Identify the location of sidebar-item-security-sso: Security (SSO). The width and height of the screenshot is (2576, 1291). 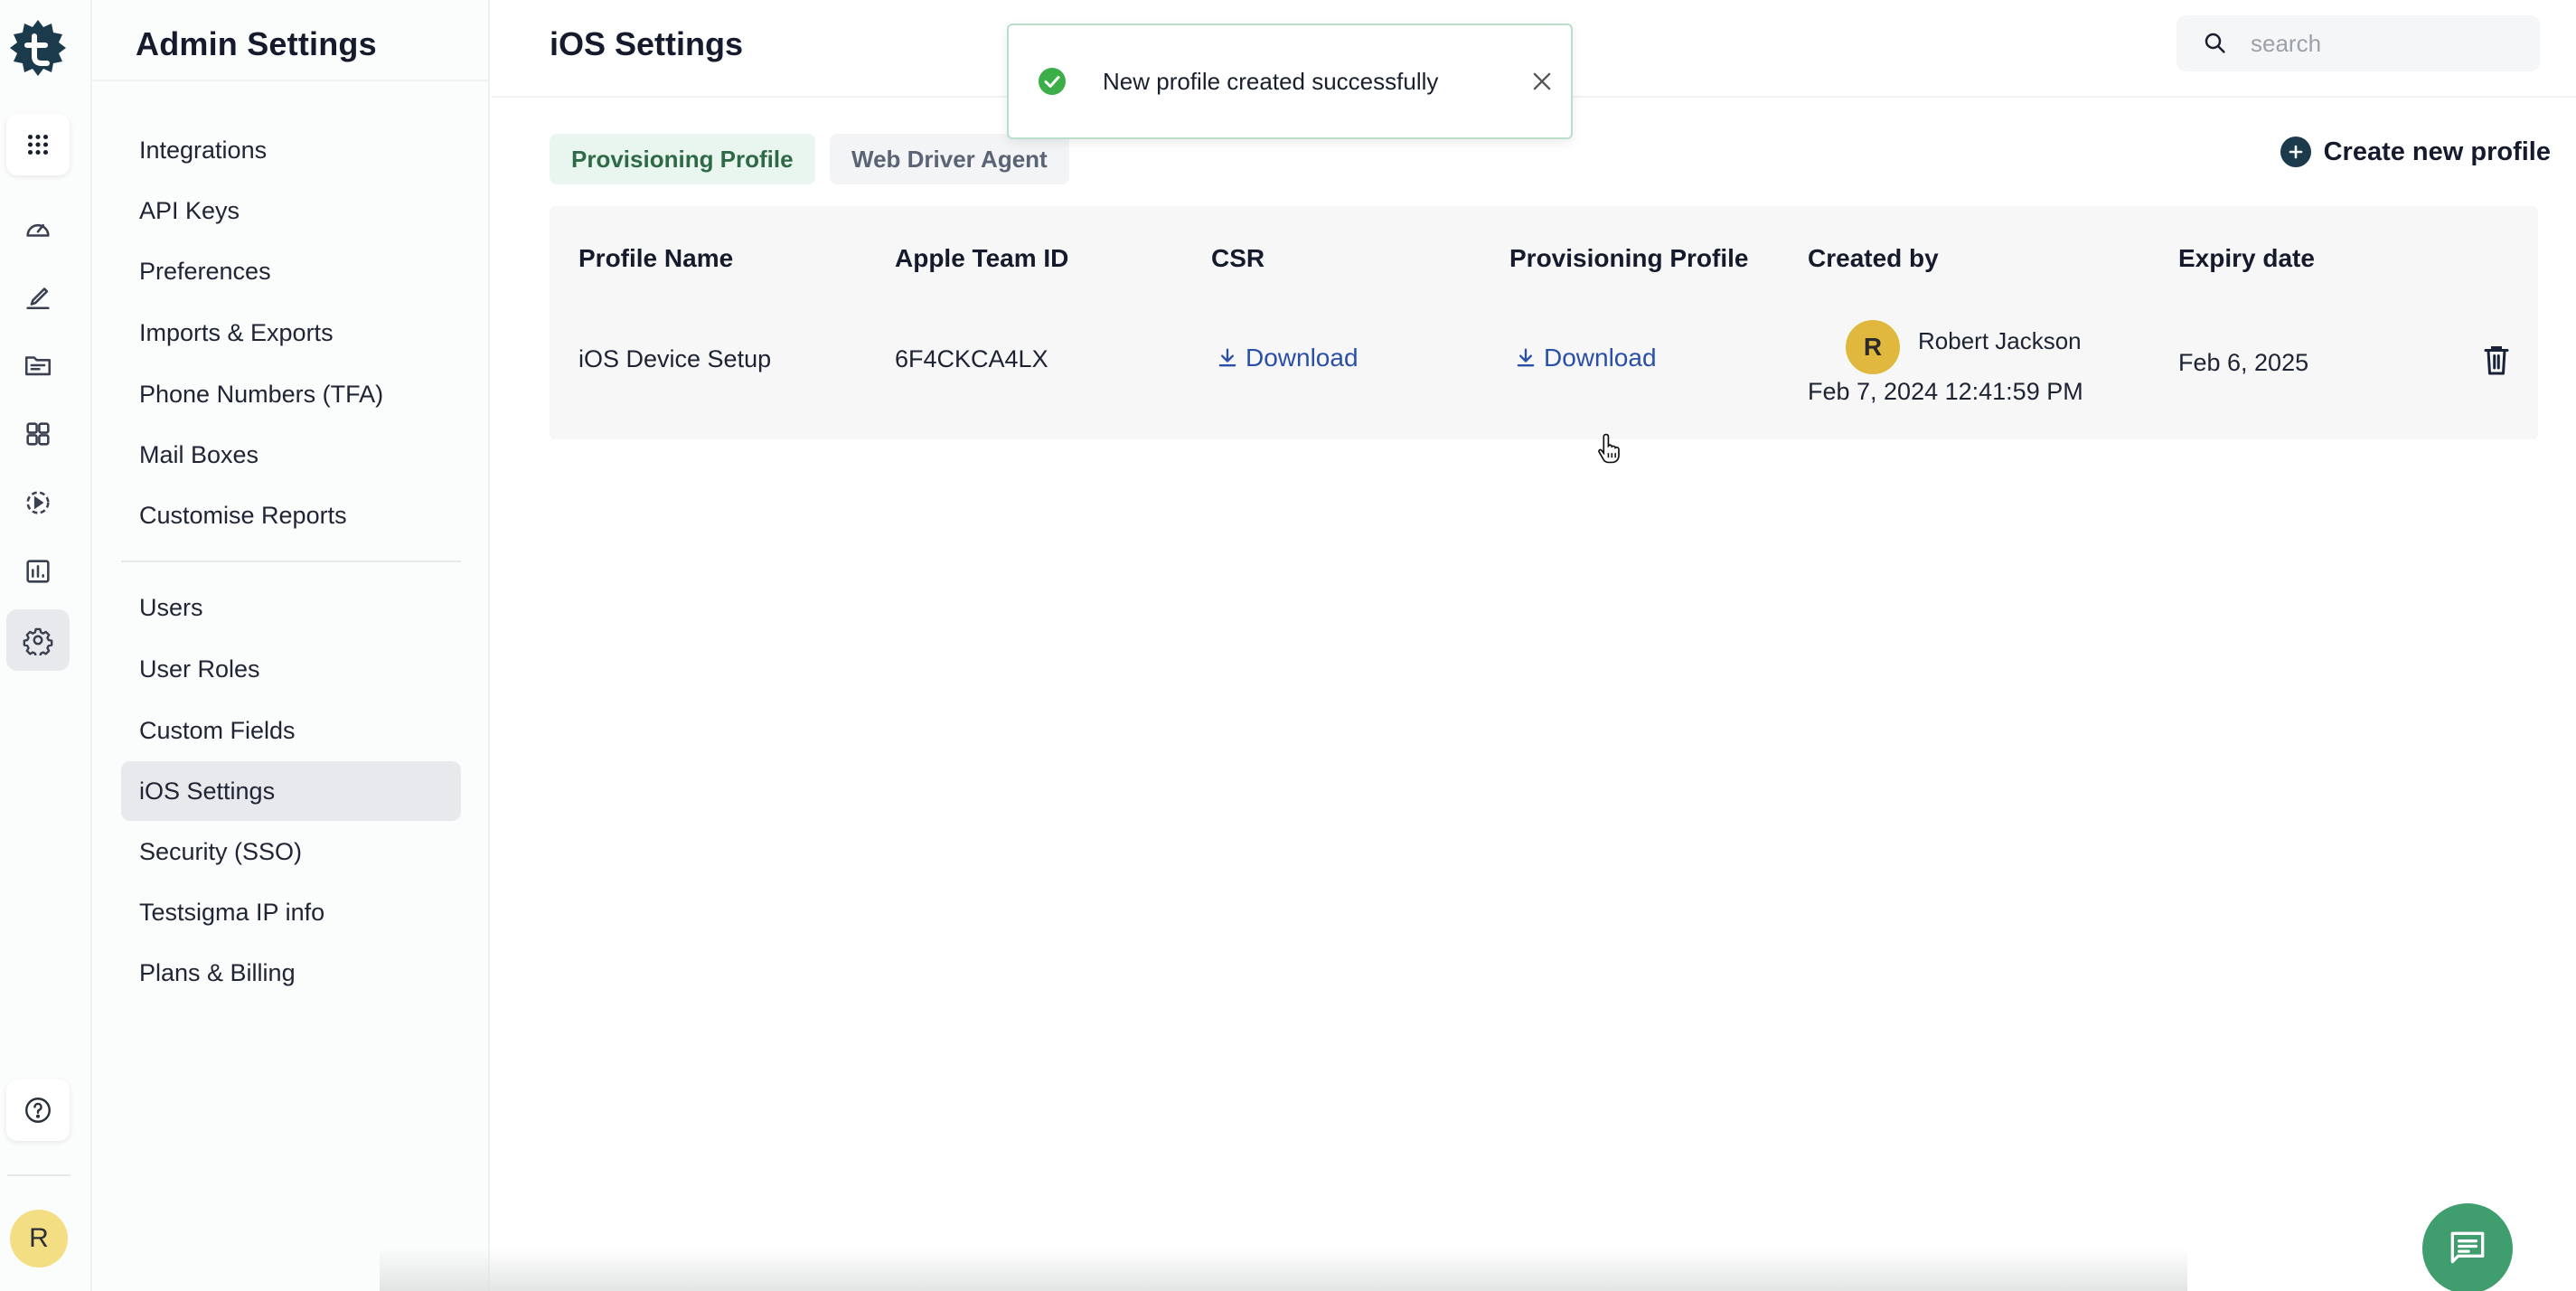
(291, 851).